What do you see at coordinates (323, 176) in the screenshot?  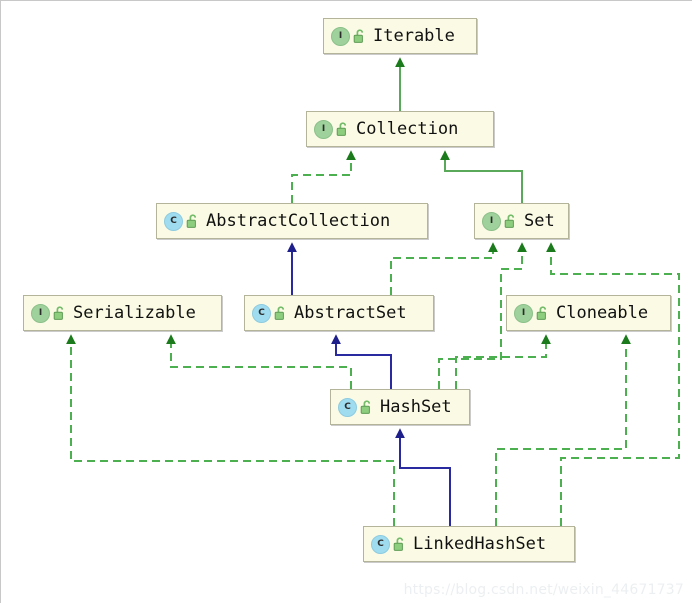 I see `edge-abstractcollection-collection` at bounding box center [323, 176].